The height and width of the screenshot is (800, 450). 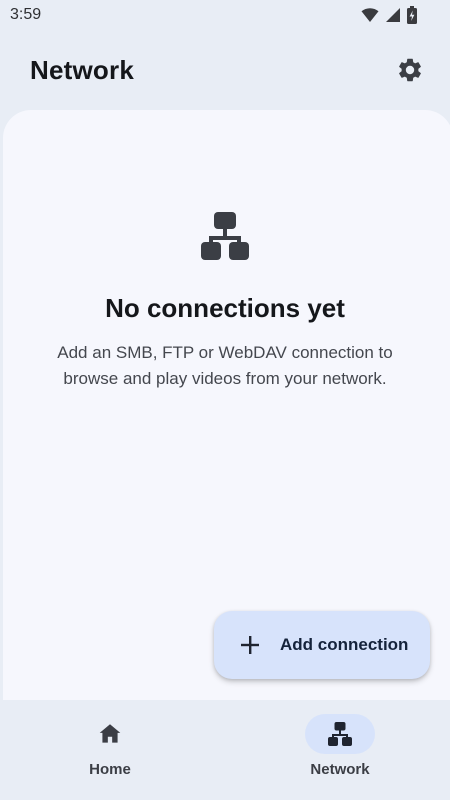 I want to click on nav-item-home: Home, so click(x=110, y=750).